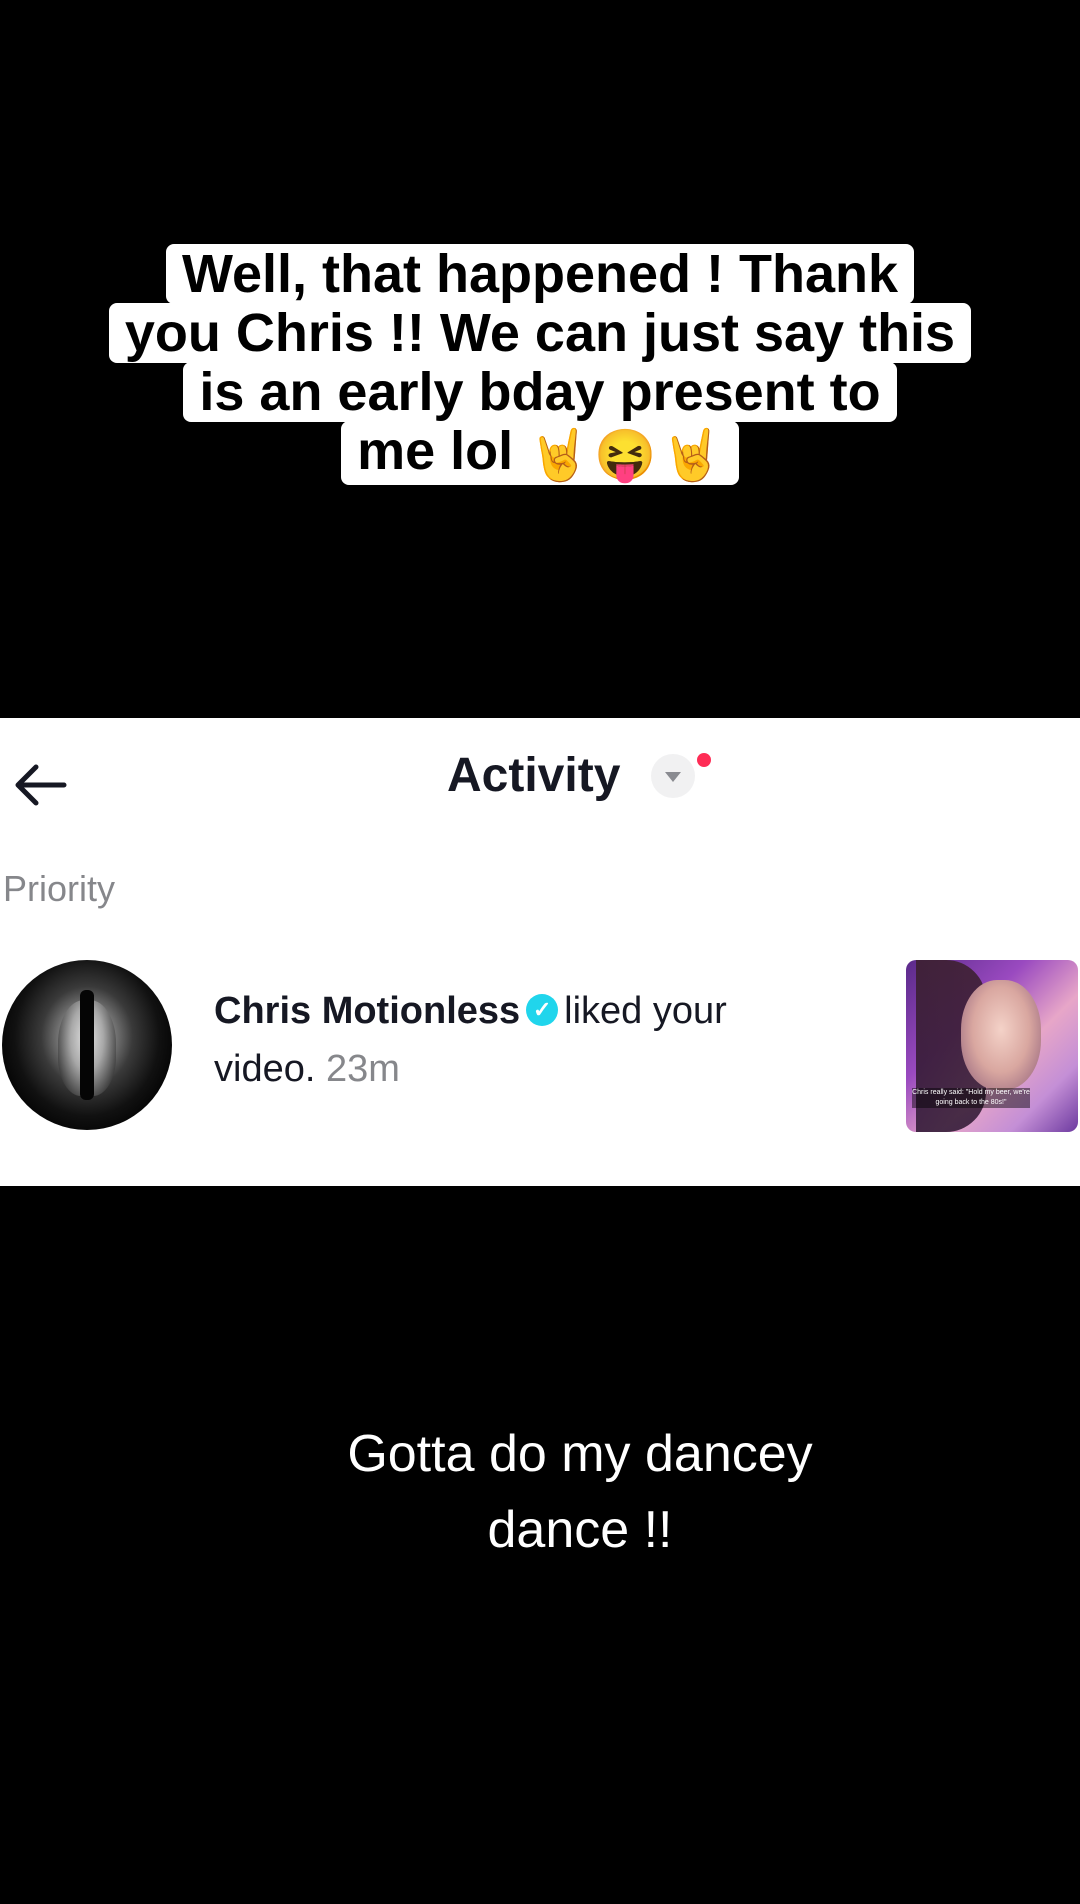  What do you see at coordinates (580, 1530) in the screenshot?
I see `caption-line: dance !!` at bounding box center [580, 1530].